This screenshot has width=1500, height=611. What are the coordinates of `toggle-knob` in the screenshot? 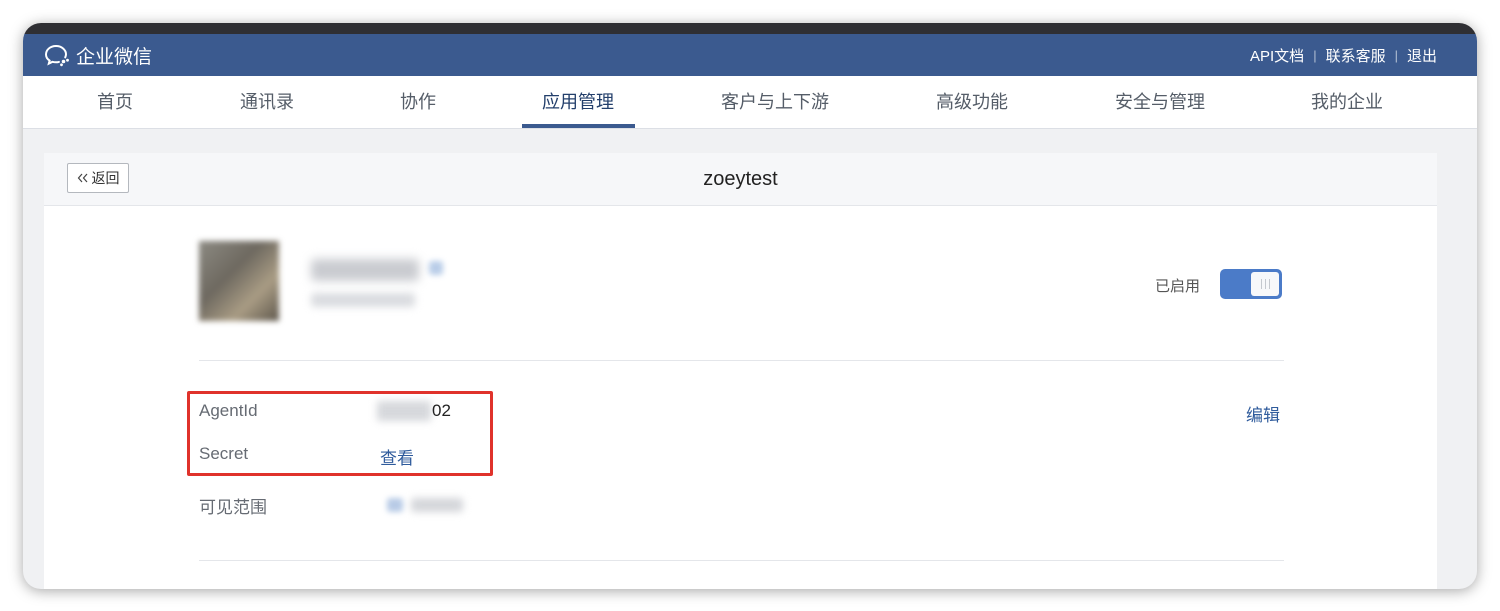 It's located at (1265, 284).